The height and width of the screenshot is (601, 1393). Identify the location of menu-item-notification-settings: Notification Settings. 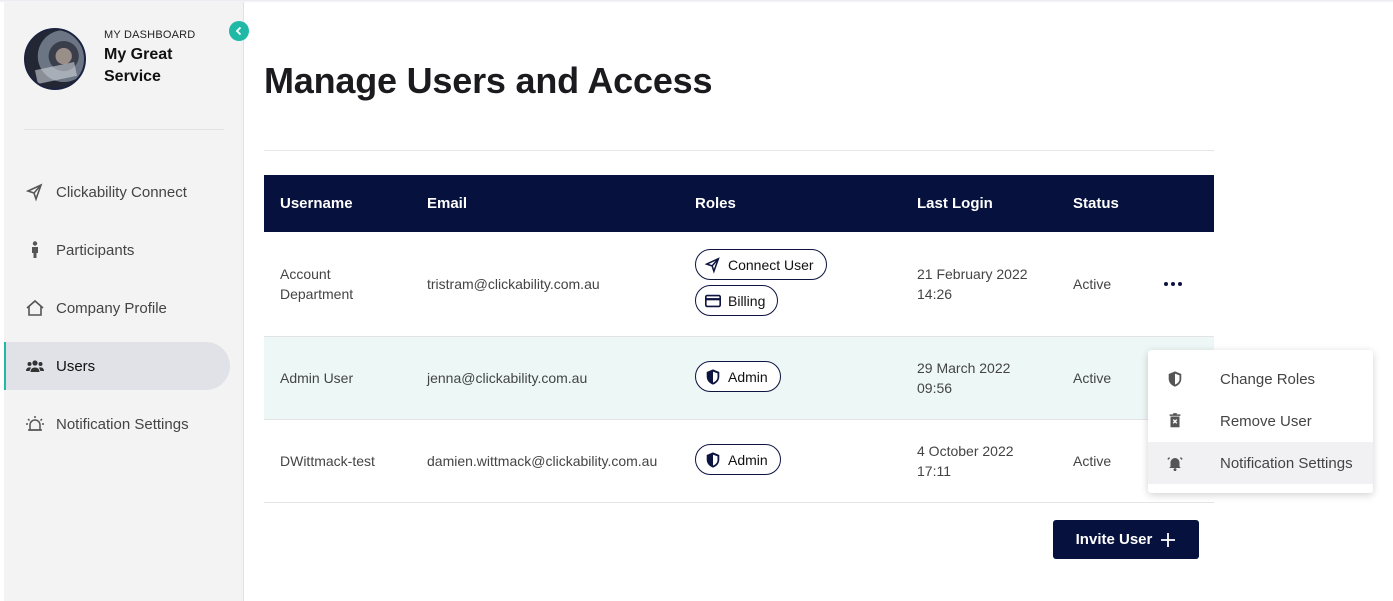
(1260, 463).